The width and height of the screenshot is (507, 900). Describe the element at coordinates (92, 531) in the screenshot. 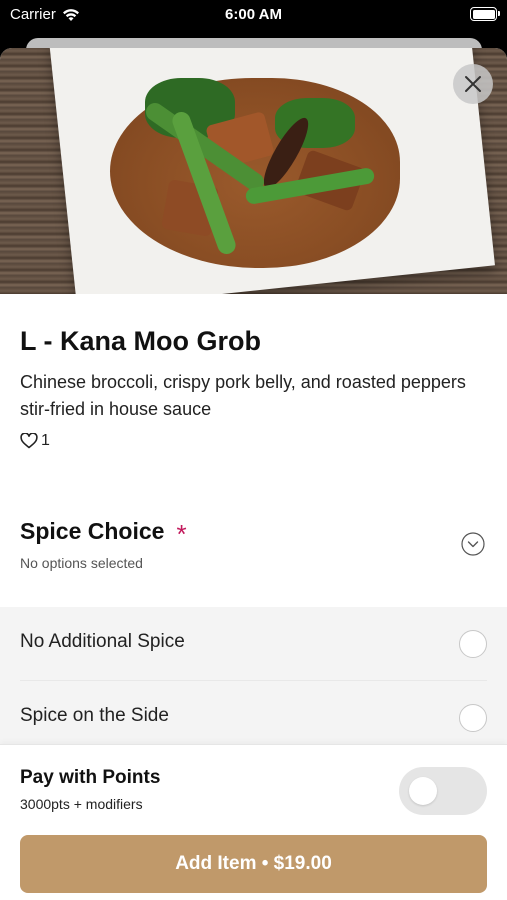

I see `modifier-group-title: Spice Choice` at that location.